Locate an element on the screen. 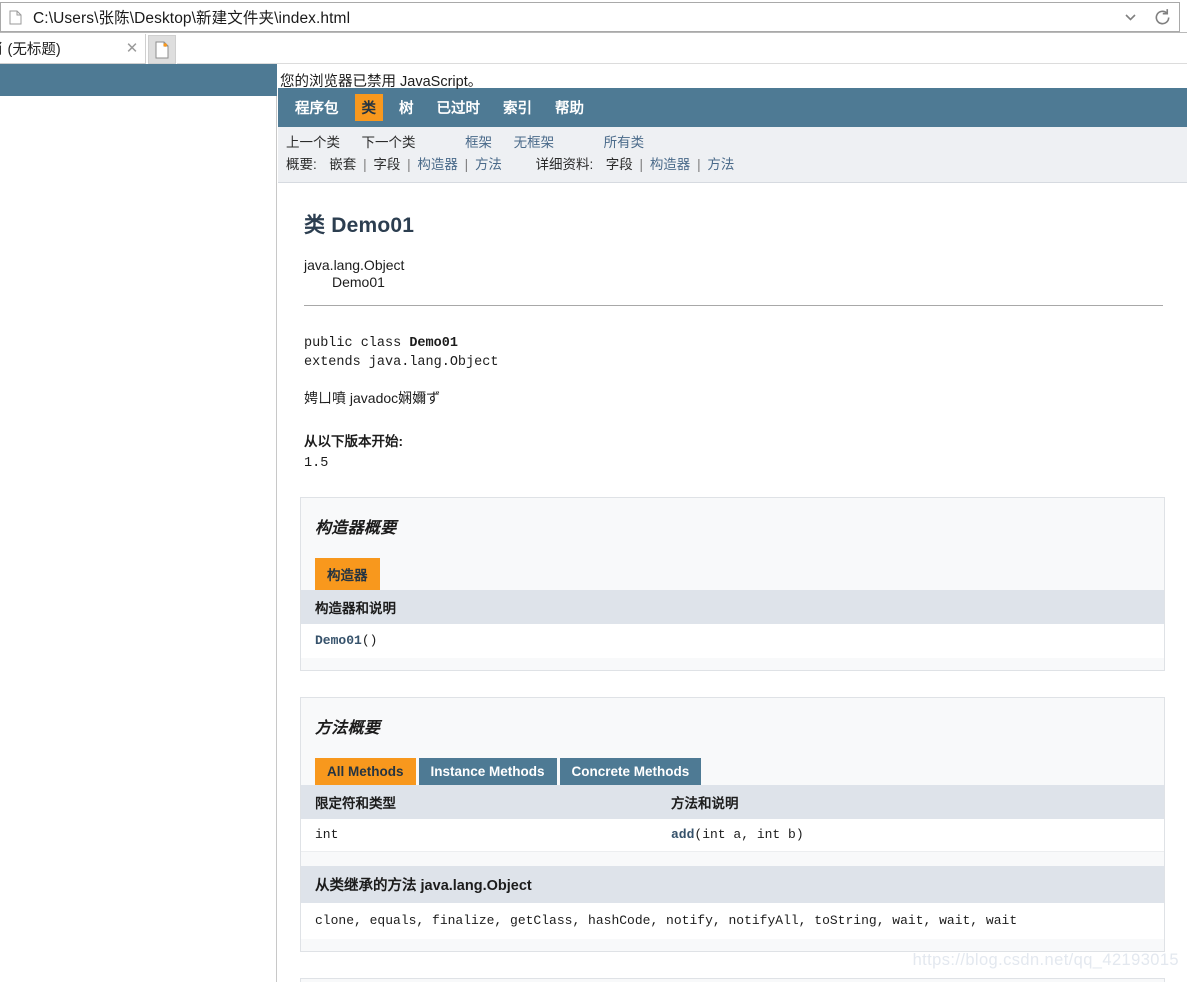 This screenshot has width=1187, height=982. reload-icon is located at coordinates (1162, 17).